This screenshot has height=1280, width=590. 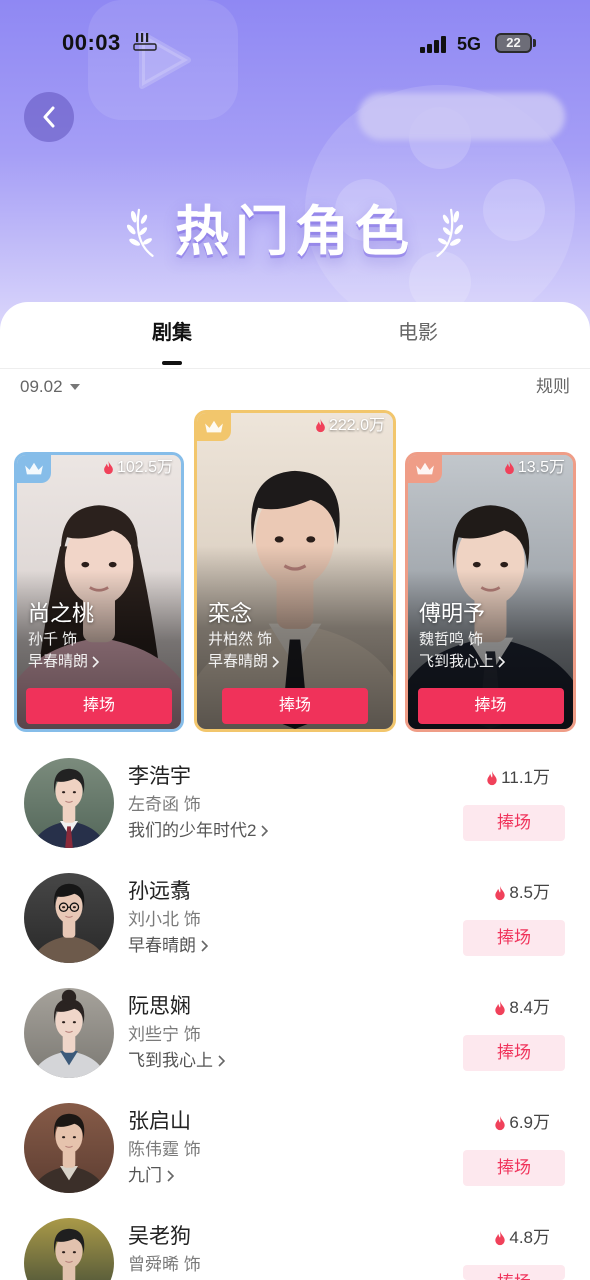 What do you see at coordinates (295, 930) in the screenshot?
I see `list-item: 孙远翥 刘小北 饰 早春晴朗 8.5万 捧场` at bounding box center [295, 930].